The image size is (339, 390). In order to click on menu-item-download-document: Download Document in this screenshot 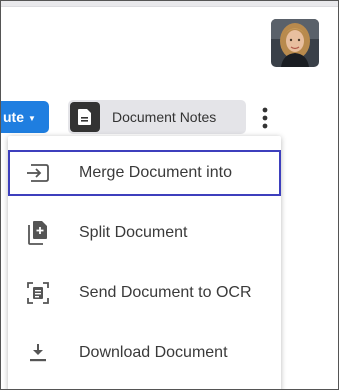, I will do `click(144, 353)`.